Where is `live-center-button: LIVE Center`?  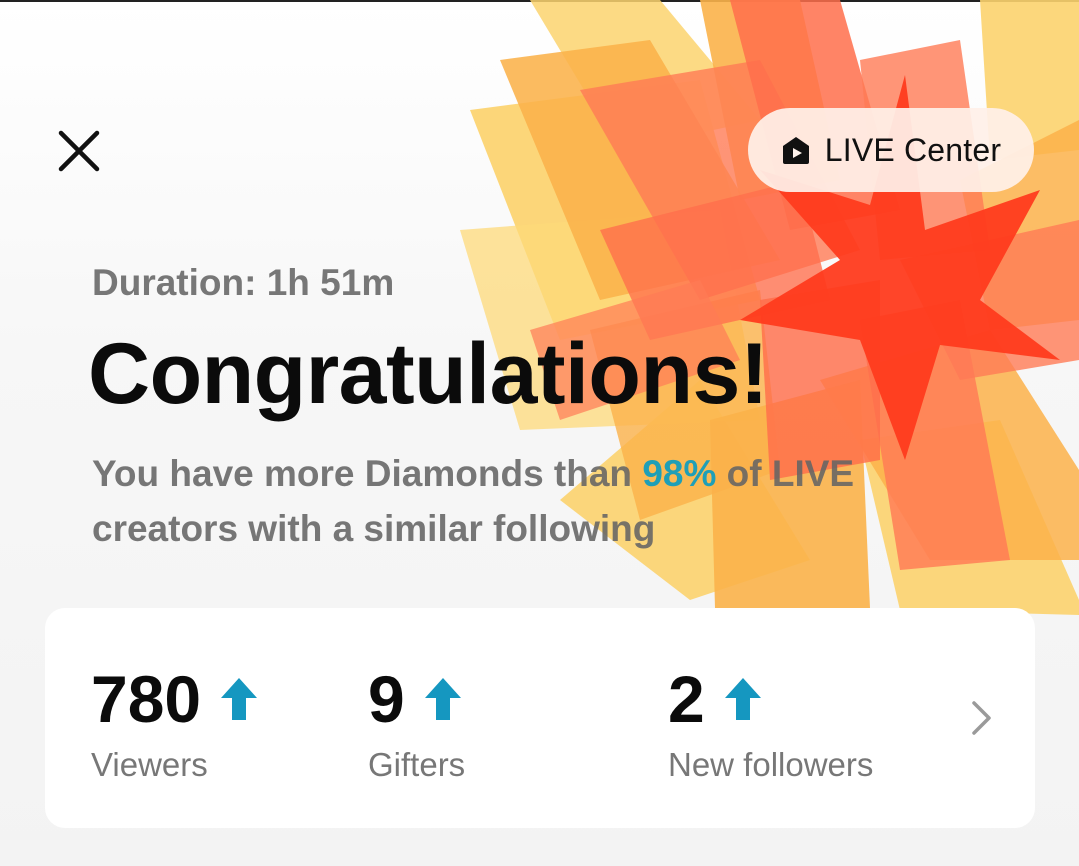 live-center-button: LIVE Center is located at coordinates (891, 150).